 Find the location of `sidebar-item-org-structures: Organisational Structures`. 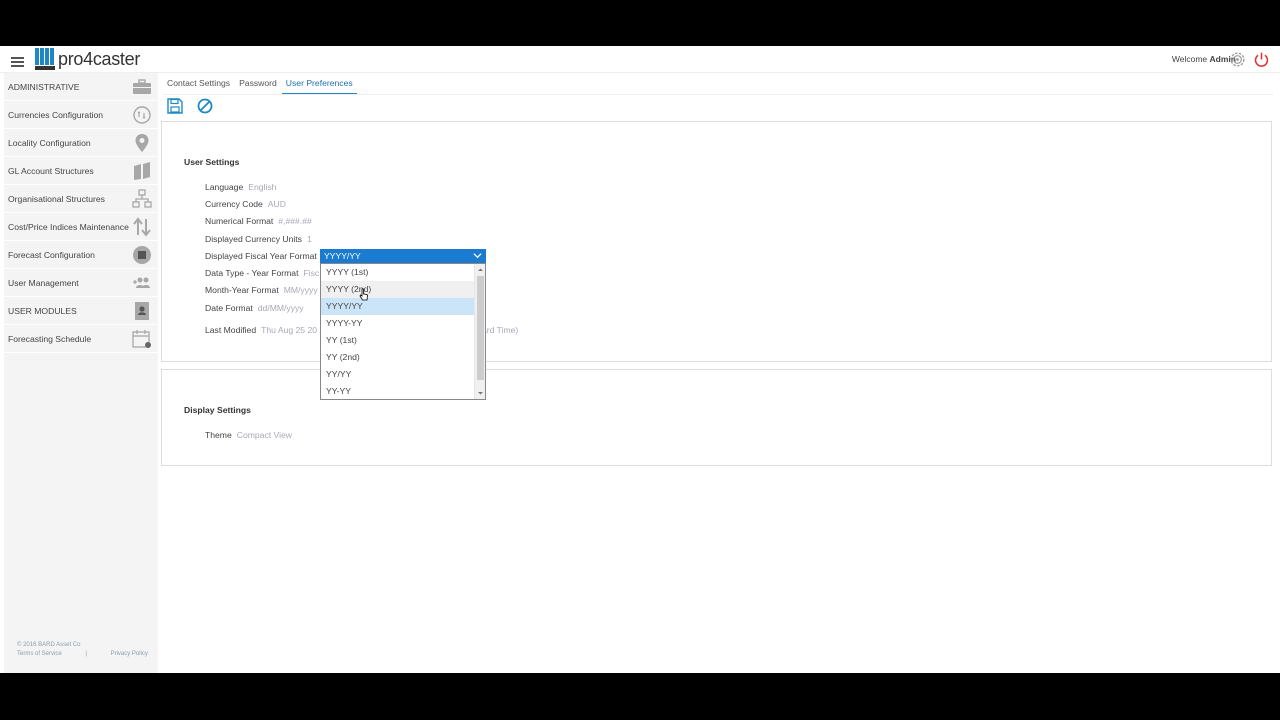

sidebar-item-org-structures: Organisational Structures is located at coordinates (81, 199).